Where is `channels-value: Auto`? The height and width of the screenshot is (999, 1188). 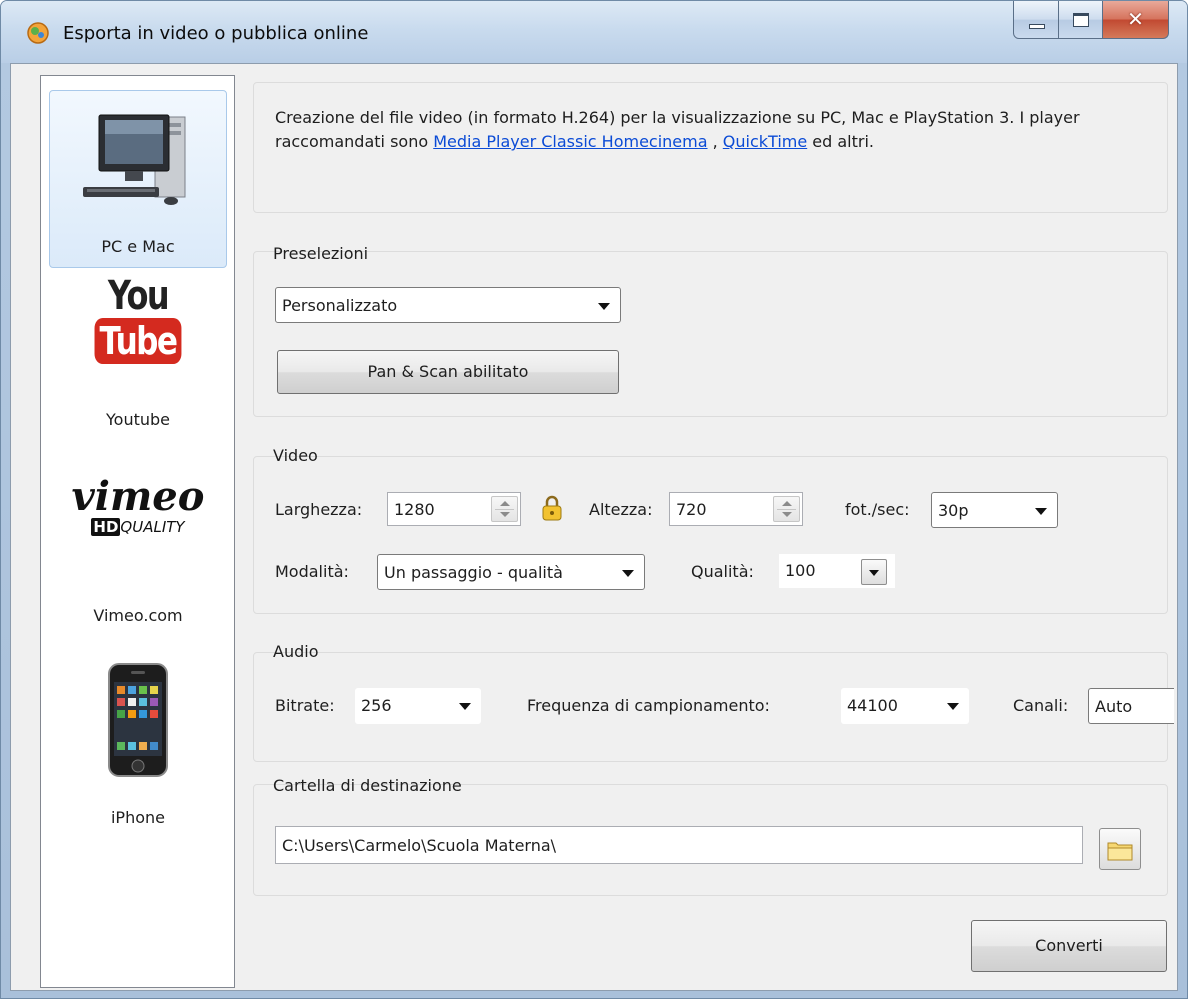 channels-value: Auto is located at coordinates (1114, 706).